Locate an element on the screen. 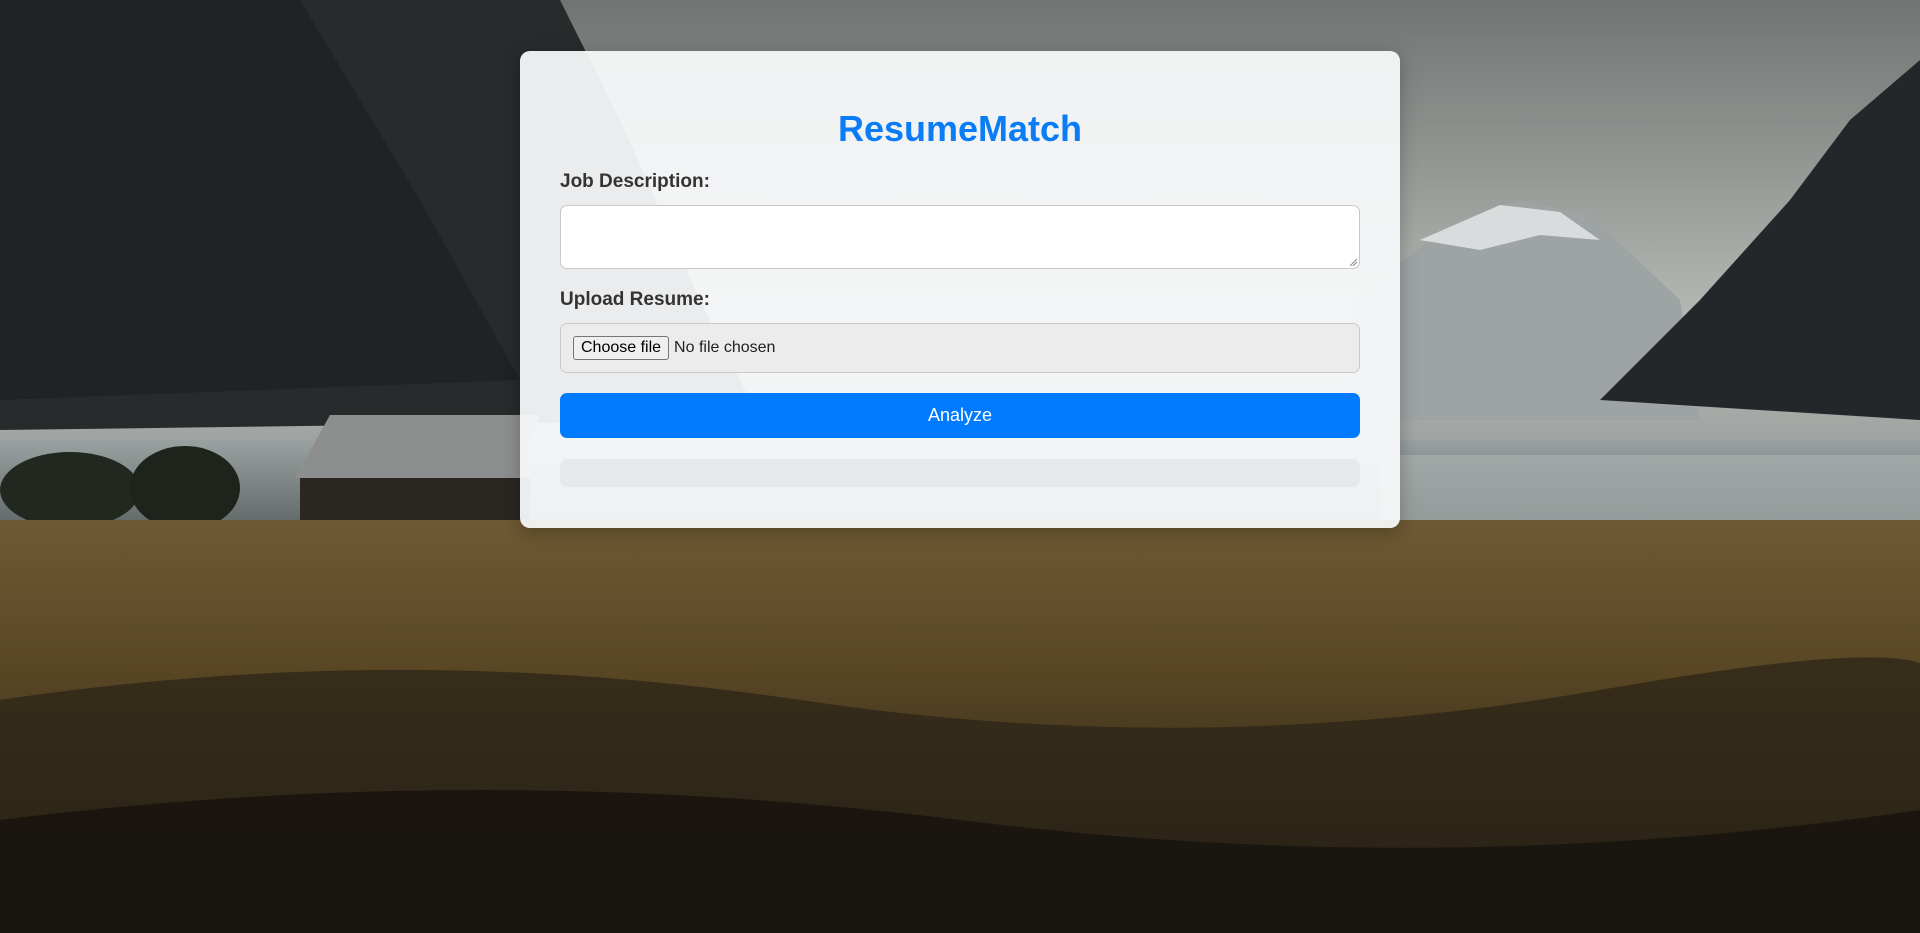  job-description-textarea is located at coordinates (960, 237).